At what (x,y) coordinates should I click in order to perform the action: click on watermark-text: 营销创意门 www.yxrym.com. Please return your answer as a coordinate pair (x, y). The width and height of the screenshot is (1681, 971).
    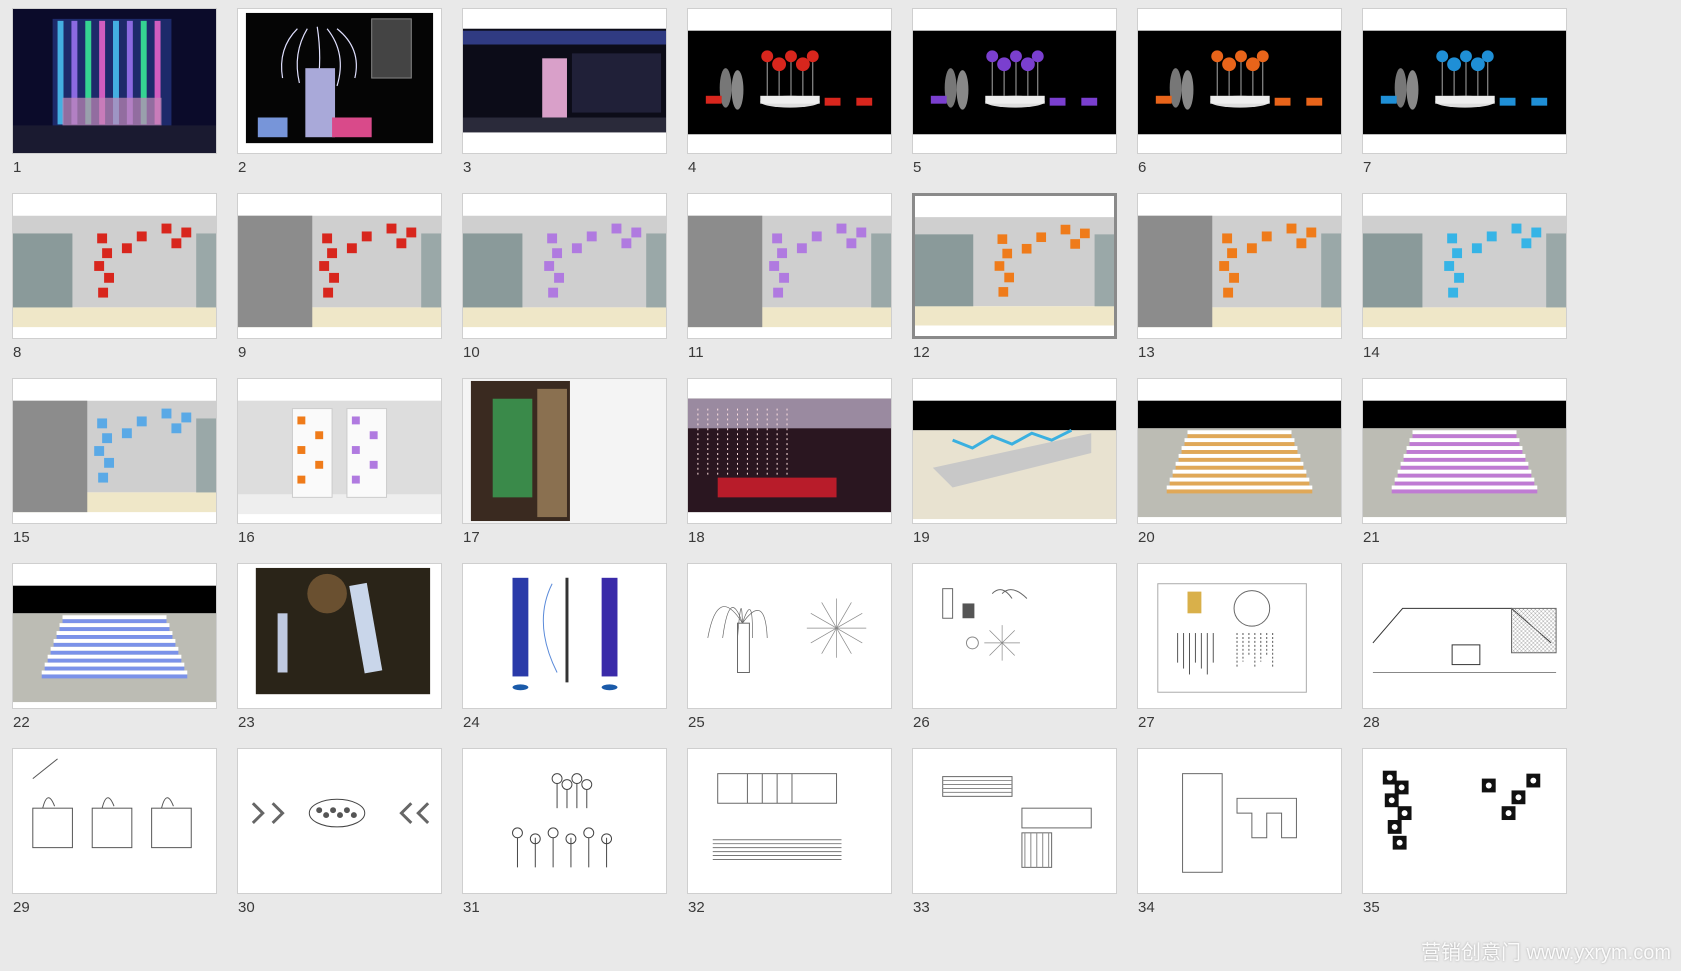
    Looking at the image, I should click on (1546, 953).